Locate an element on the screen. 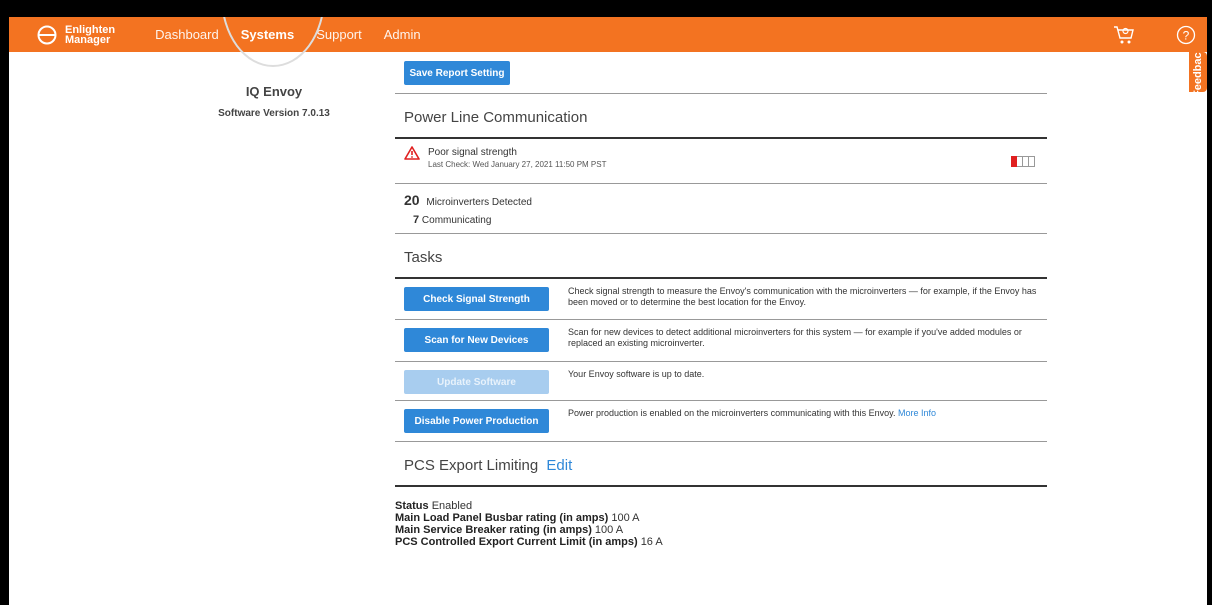 This screenshot has width=1212, height=605. communicating-line: 7 Communicating is located at coordinates (730, 220).